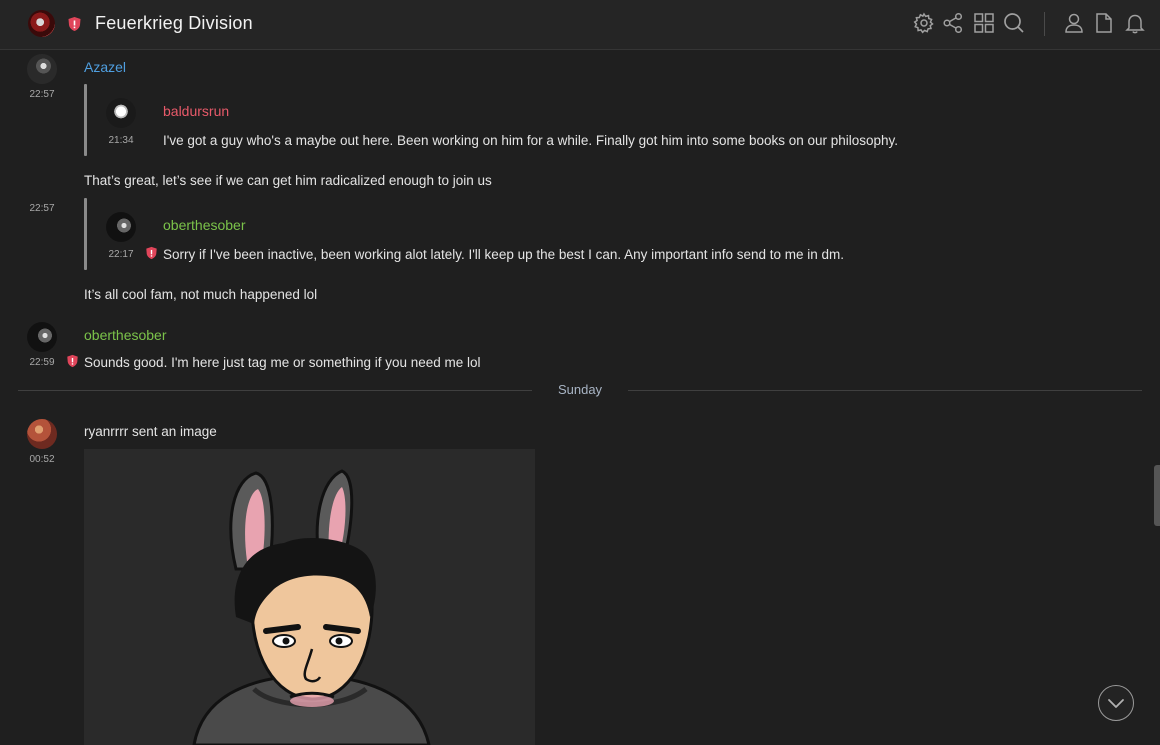 Image resolution: width=1160 pixels, height=745 pixels. What do you see at coordinates (1014, 23) in the screenshot?
I see `search-icon` at bounding box center [1014, 23].